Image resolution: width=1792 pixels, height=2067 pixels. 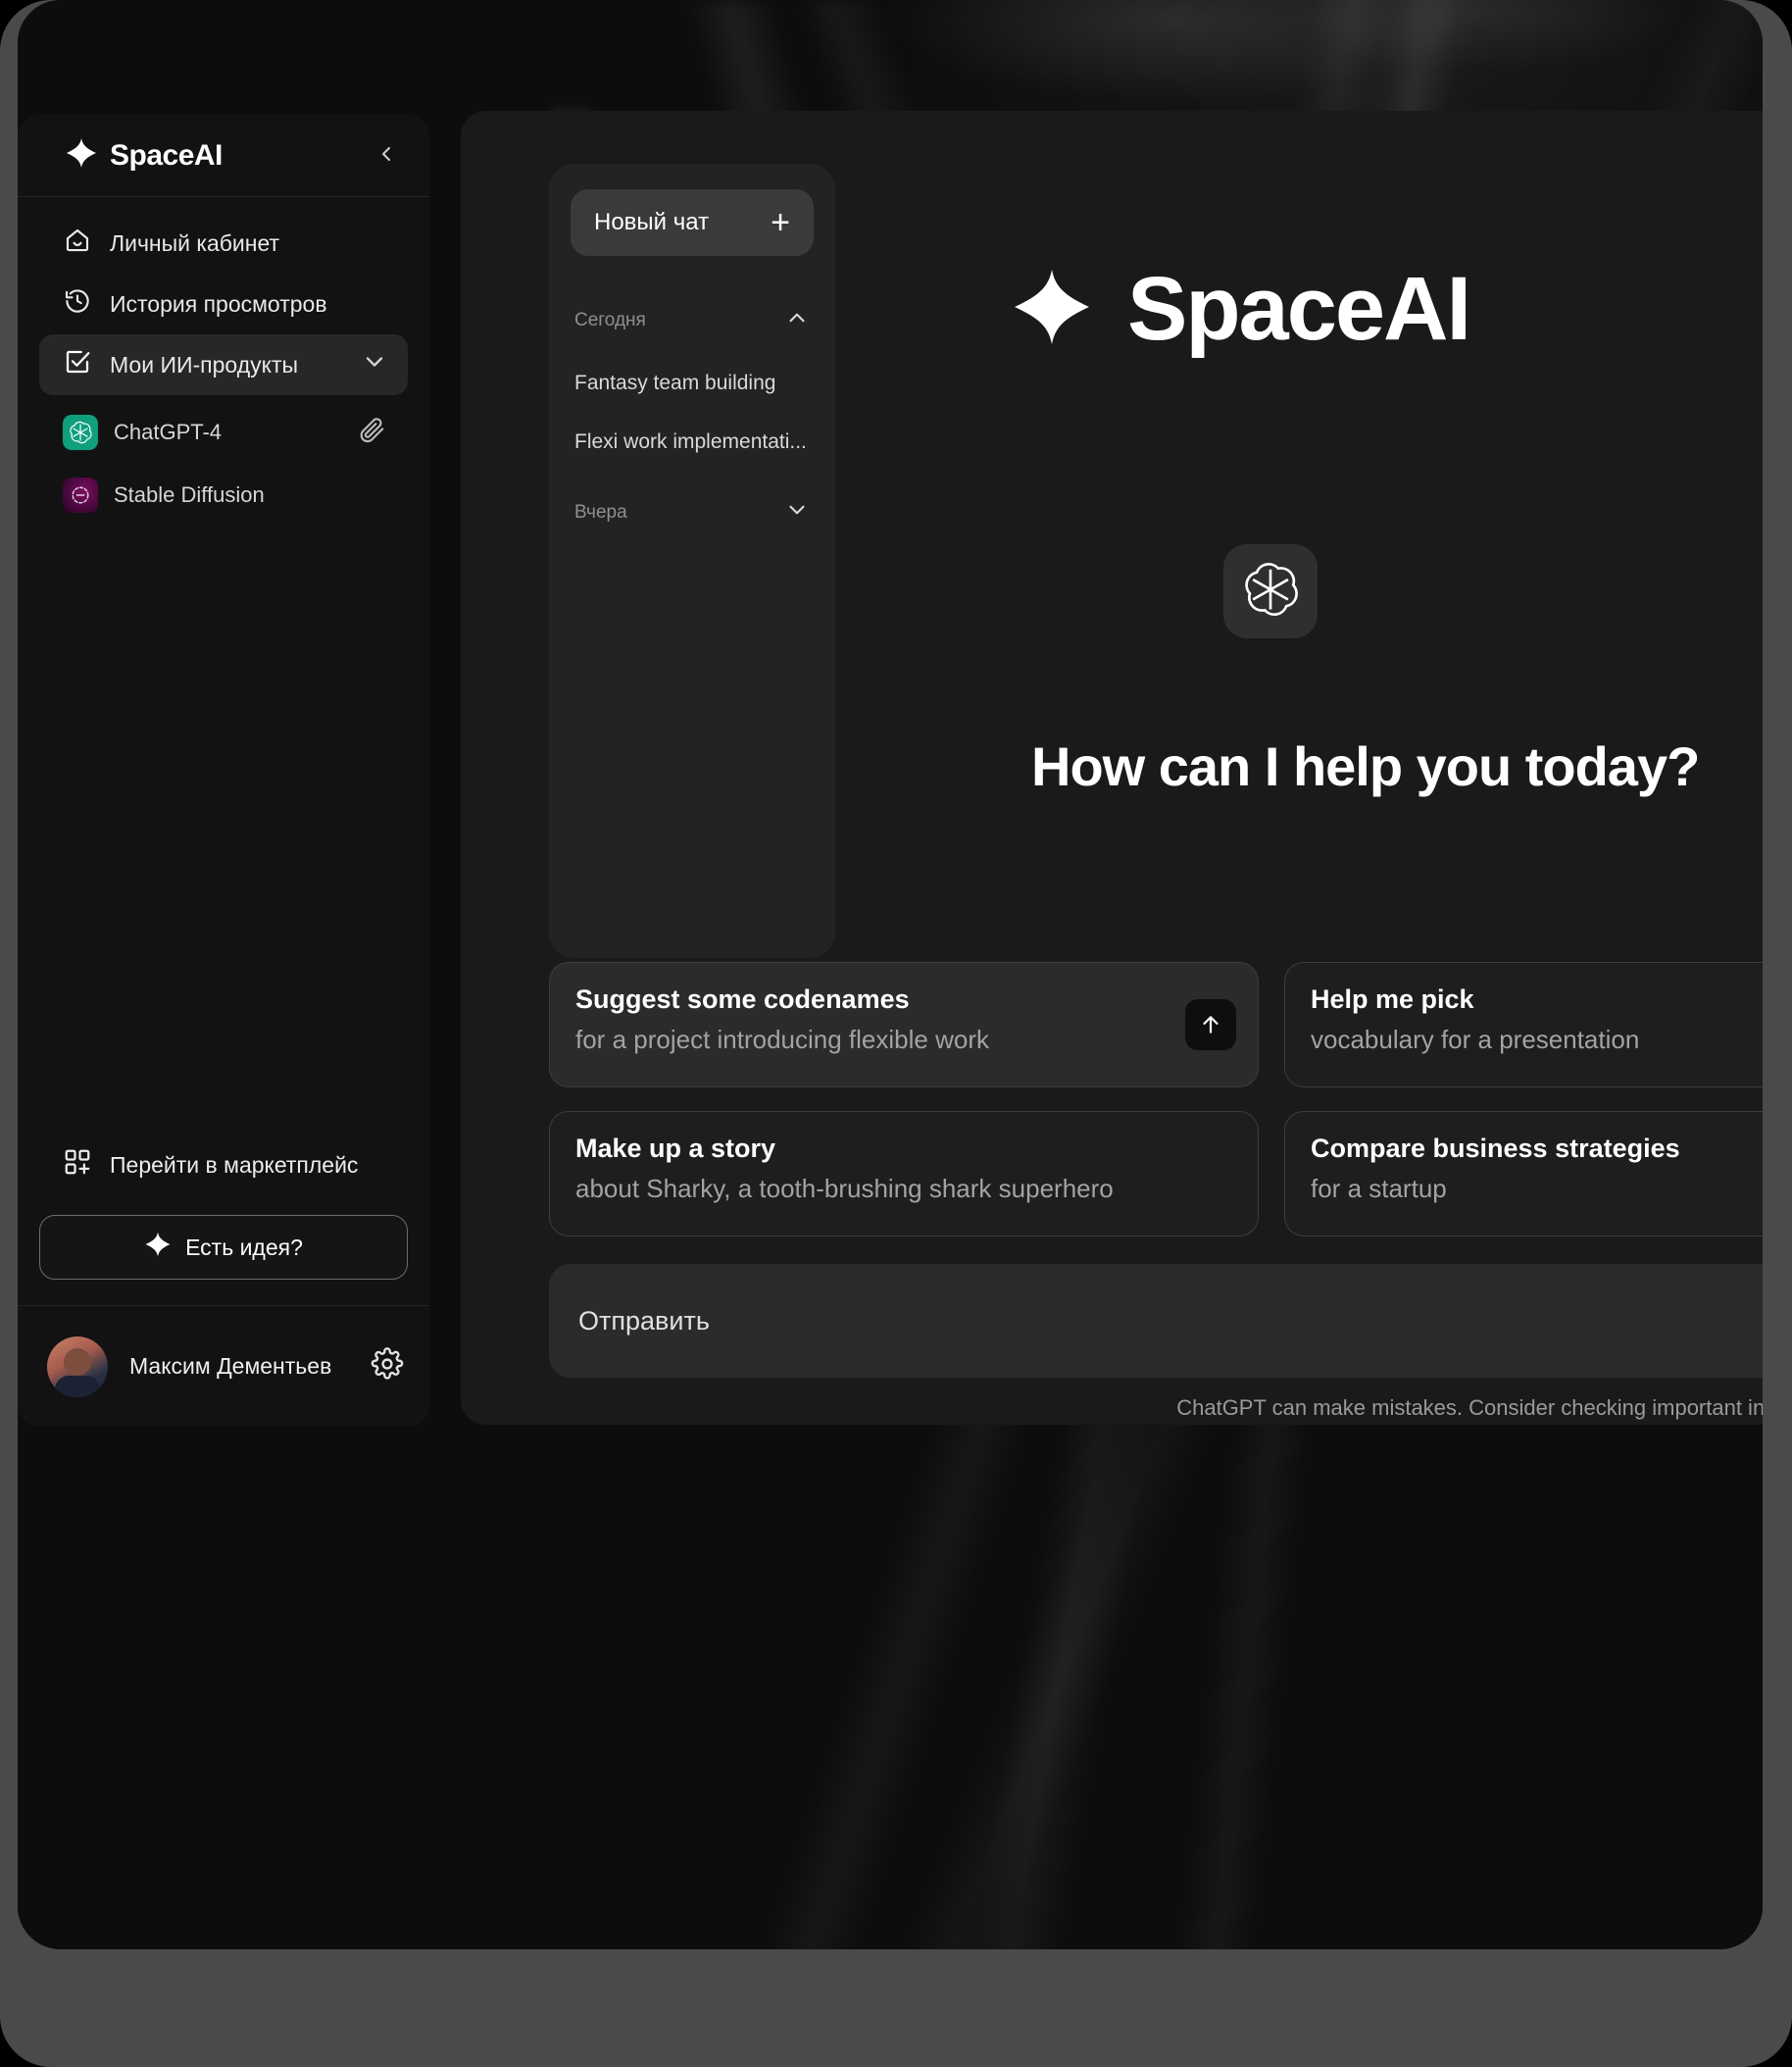 What do you see at coordinates (244, 1247) in the screenshot?
I see `idea-button-label: Есть идея?` at bounding box center [244, 1247].